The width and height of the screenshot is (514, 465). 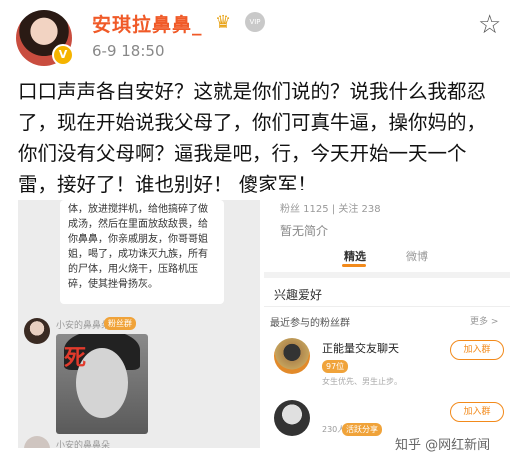 What do you see at coordinates (360, 348) in the screenshot?
I see `group-name: 正能量交友聊天` at bounding box center [360, 348].